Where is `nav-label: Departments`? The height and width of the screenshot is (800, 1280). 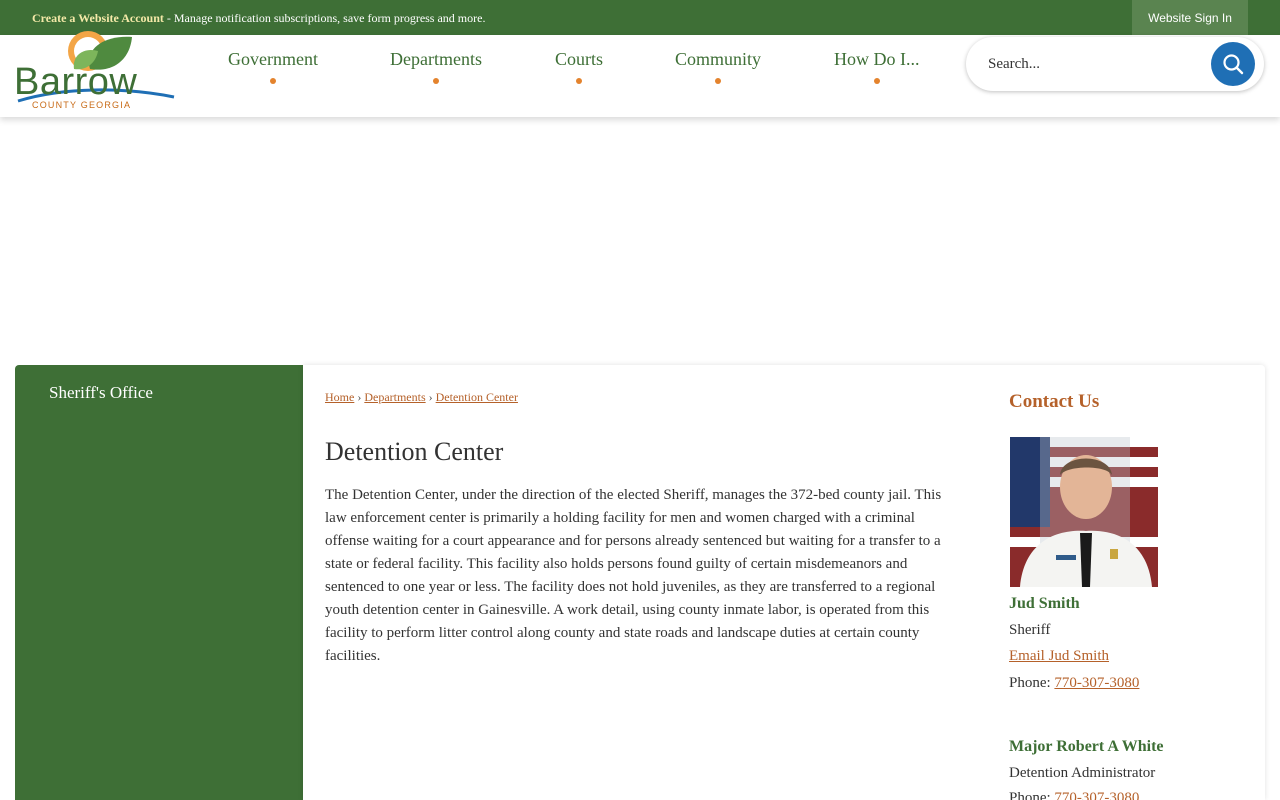 nav-label: Departments is located at coordinates (436, 59).